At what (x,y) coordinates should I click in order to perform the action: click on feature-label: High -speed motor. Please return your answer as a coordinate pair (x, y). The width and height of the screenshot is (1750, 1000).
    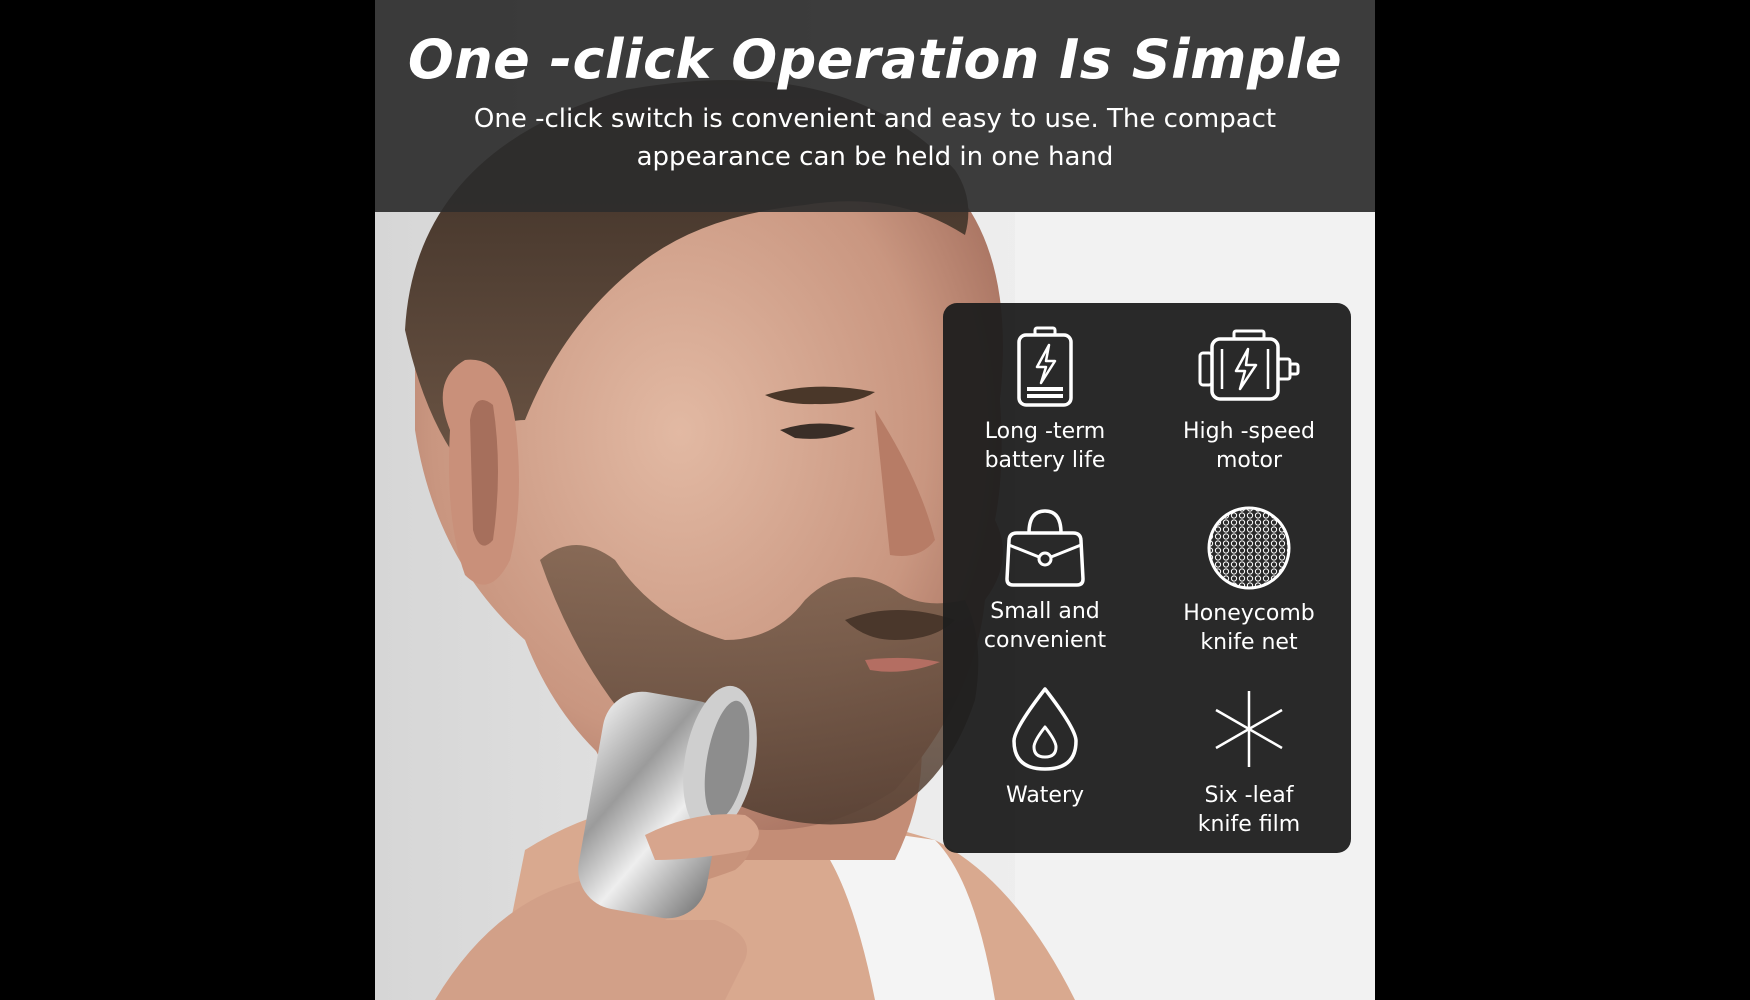
    Looking at the image, I should click on (1249, 446).